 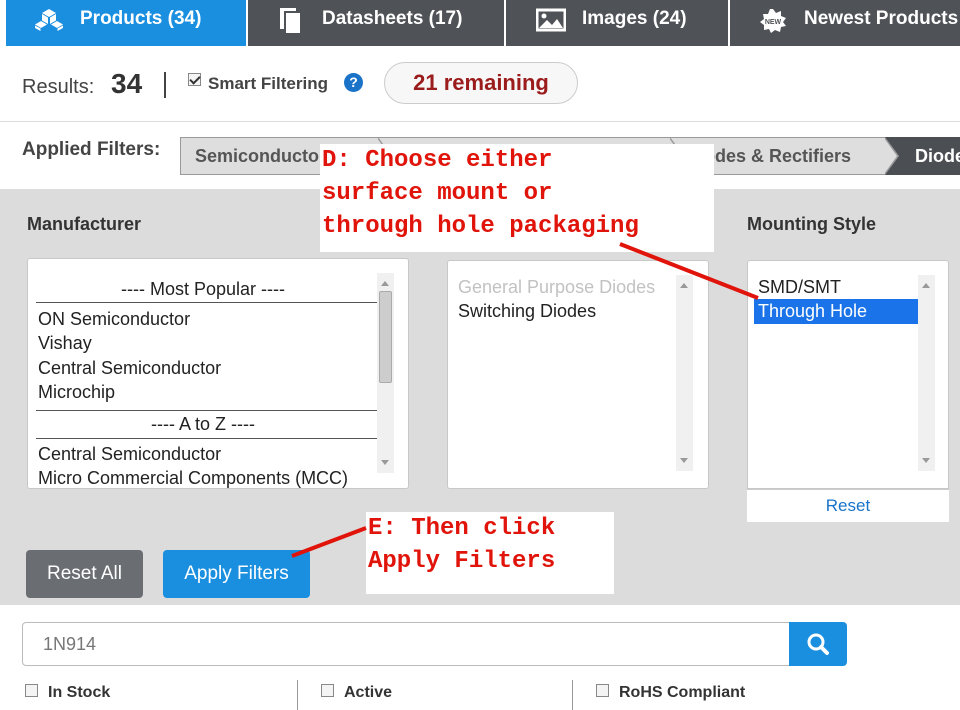 I want to click on remaining-badge: 21 remaining, so click(x=481, y=83).